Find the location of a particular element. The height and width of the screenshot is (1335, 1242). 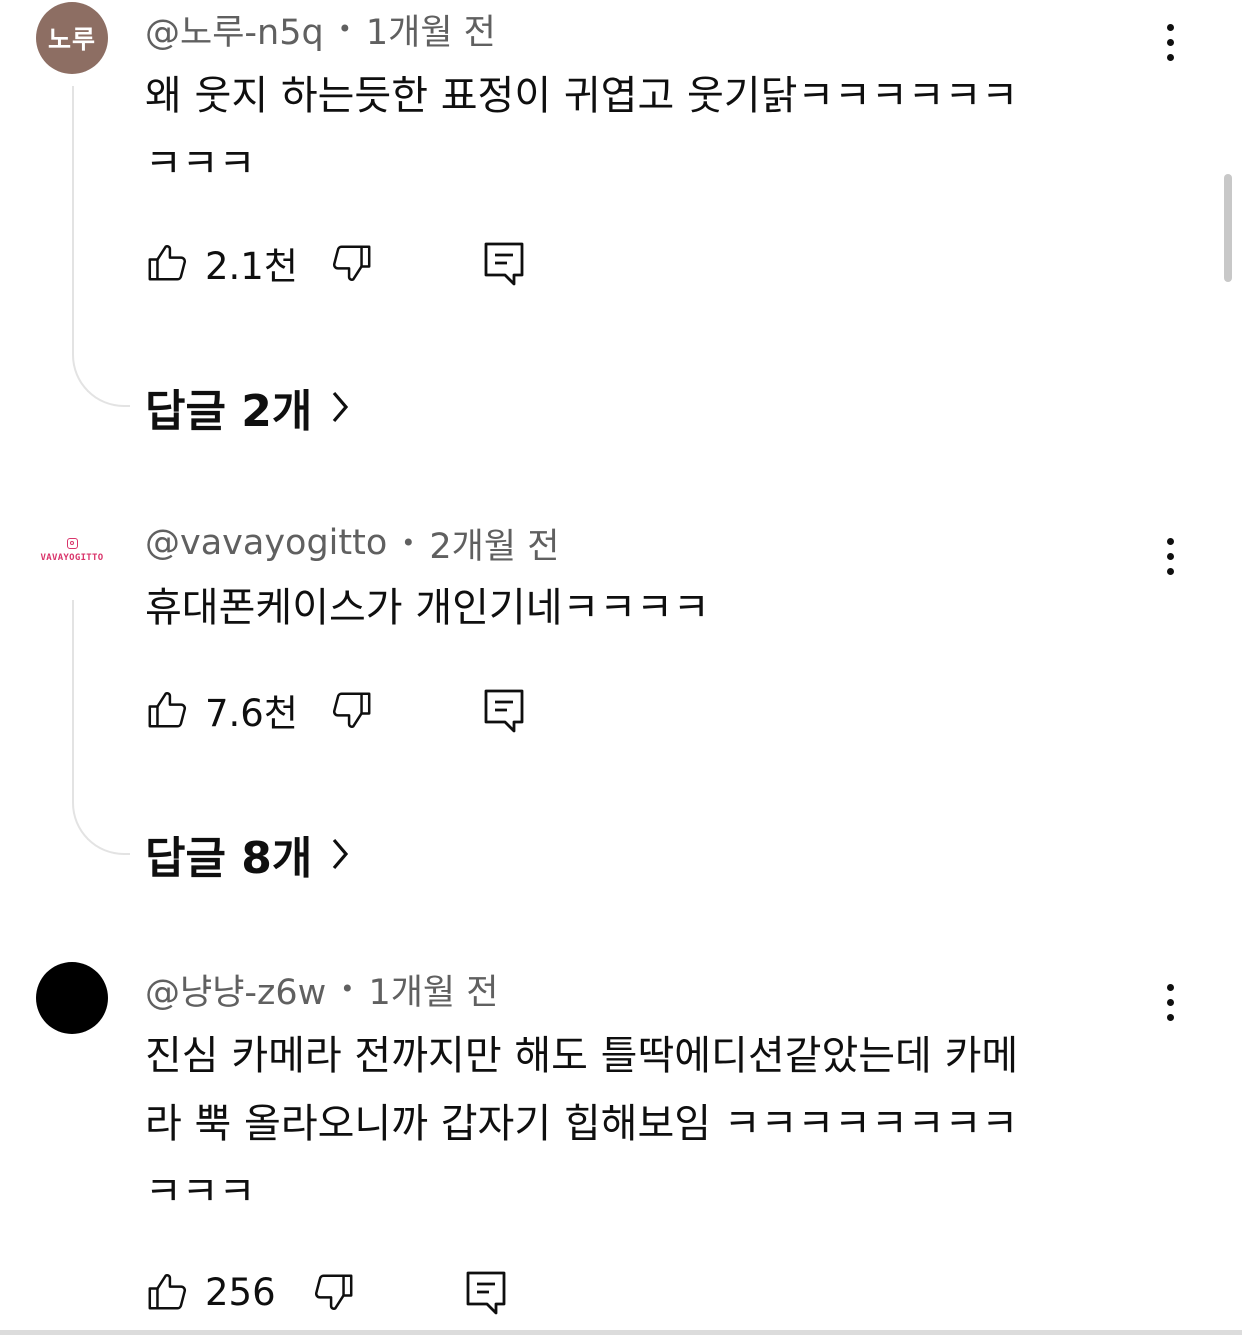

avatar: 노루 is located at coordinates (72, 38).